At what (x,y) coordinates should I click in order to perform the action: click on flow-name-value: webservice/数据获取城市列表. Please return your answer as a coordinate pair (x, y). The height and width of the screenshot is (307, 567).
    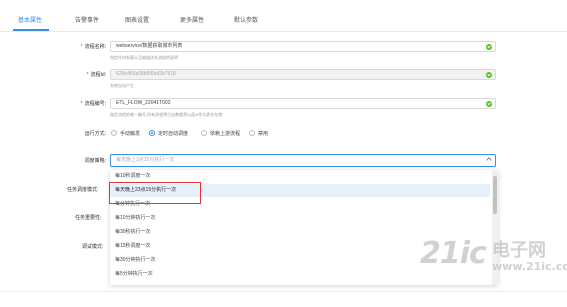
    Looking at the image, I should click on (149, 46).